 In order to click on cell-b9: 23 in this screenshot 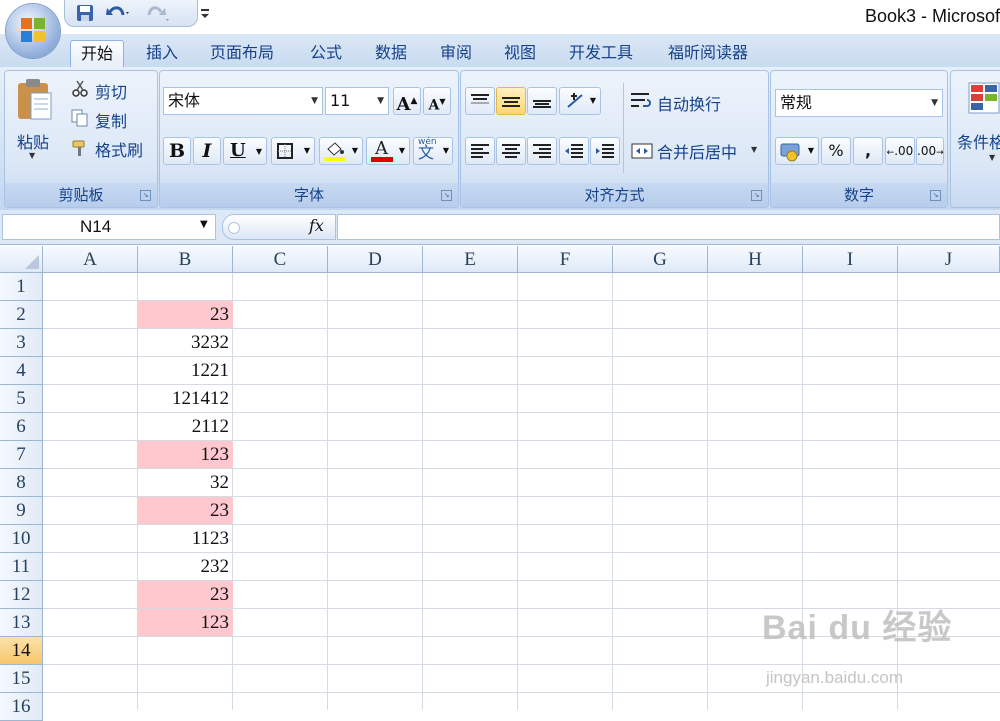, I will do `click(185, 510)`.